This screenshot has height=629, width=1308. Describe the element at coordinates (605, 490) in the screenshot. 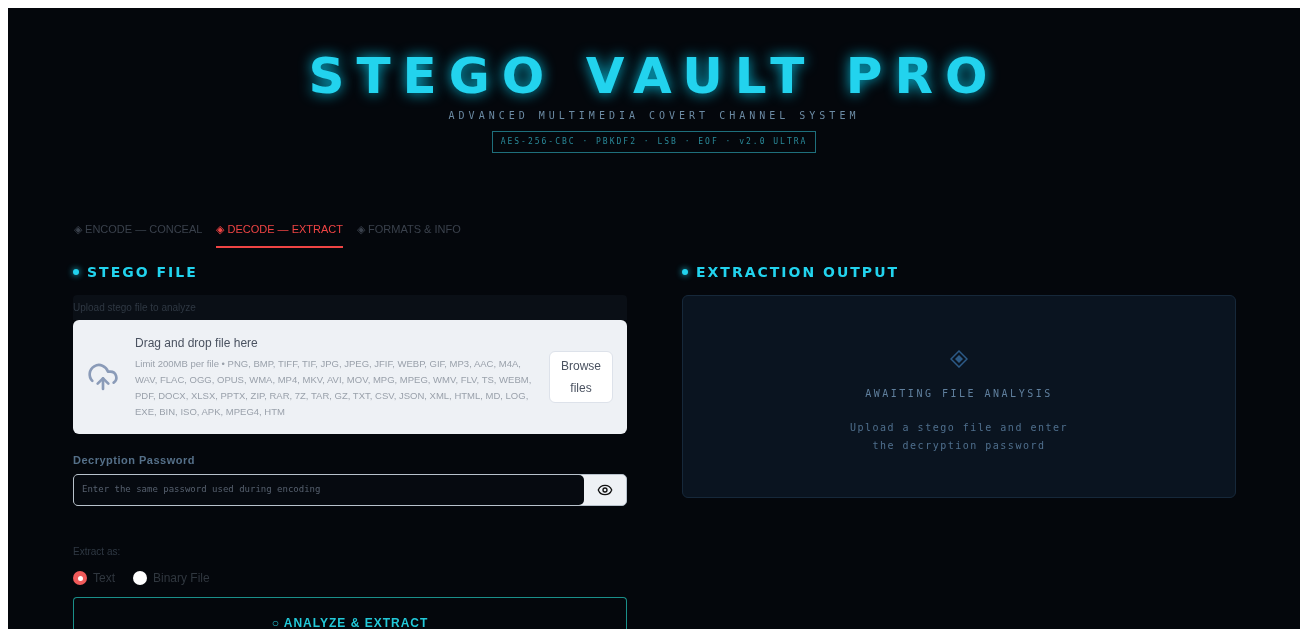

I see `eye-icon` at that location.